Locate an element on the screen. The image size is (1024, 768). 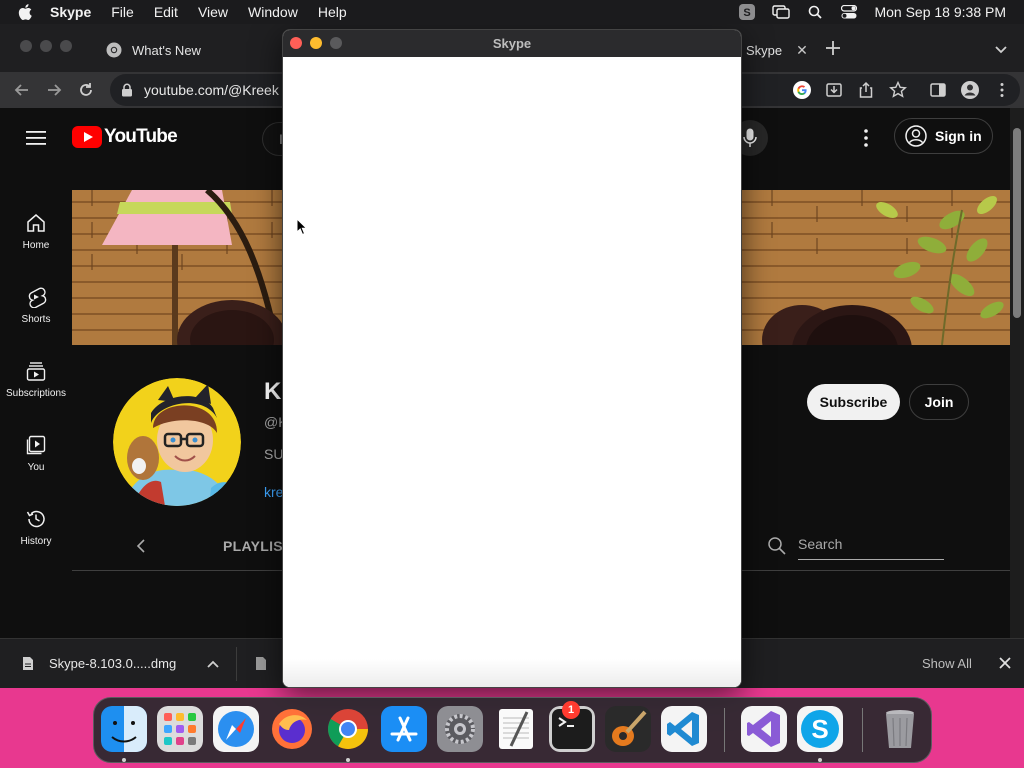
spotlight-search-icon is located at coordinates (815, 12).